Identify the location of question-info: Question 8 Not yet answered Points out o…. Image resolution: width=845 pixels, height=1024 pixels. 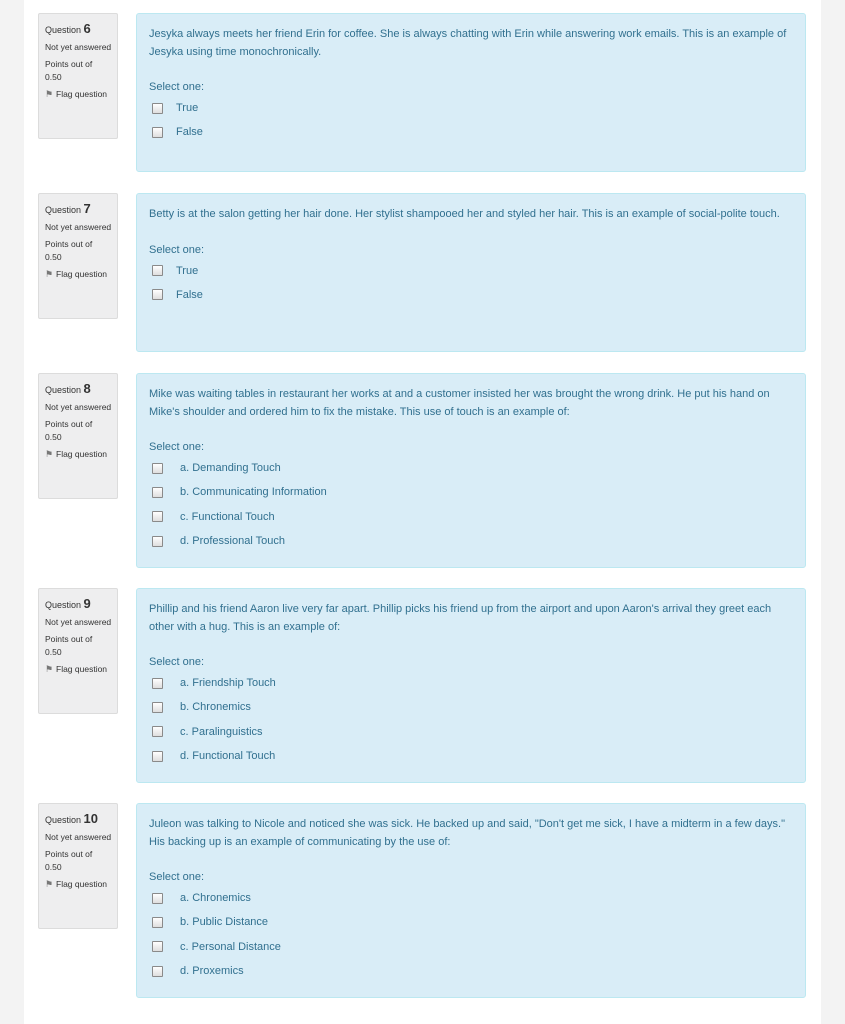
(78, 436).